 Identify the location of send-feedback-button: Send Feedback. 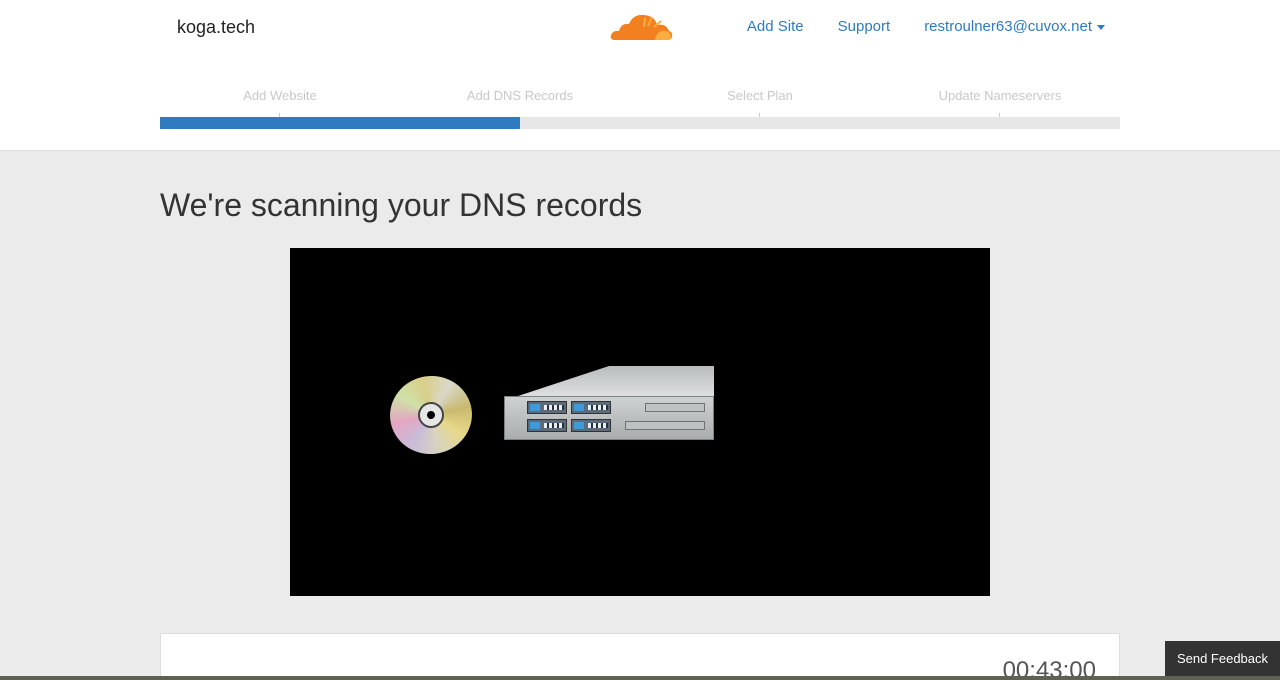
(1222, 659).